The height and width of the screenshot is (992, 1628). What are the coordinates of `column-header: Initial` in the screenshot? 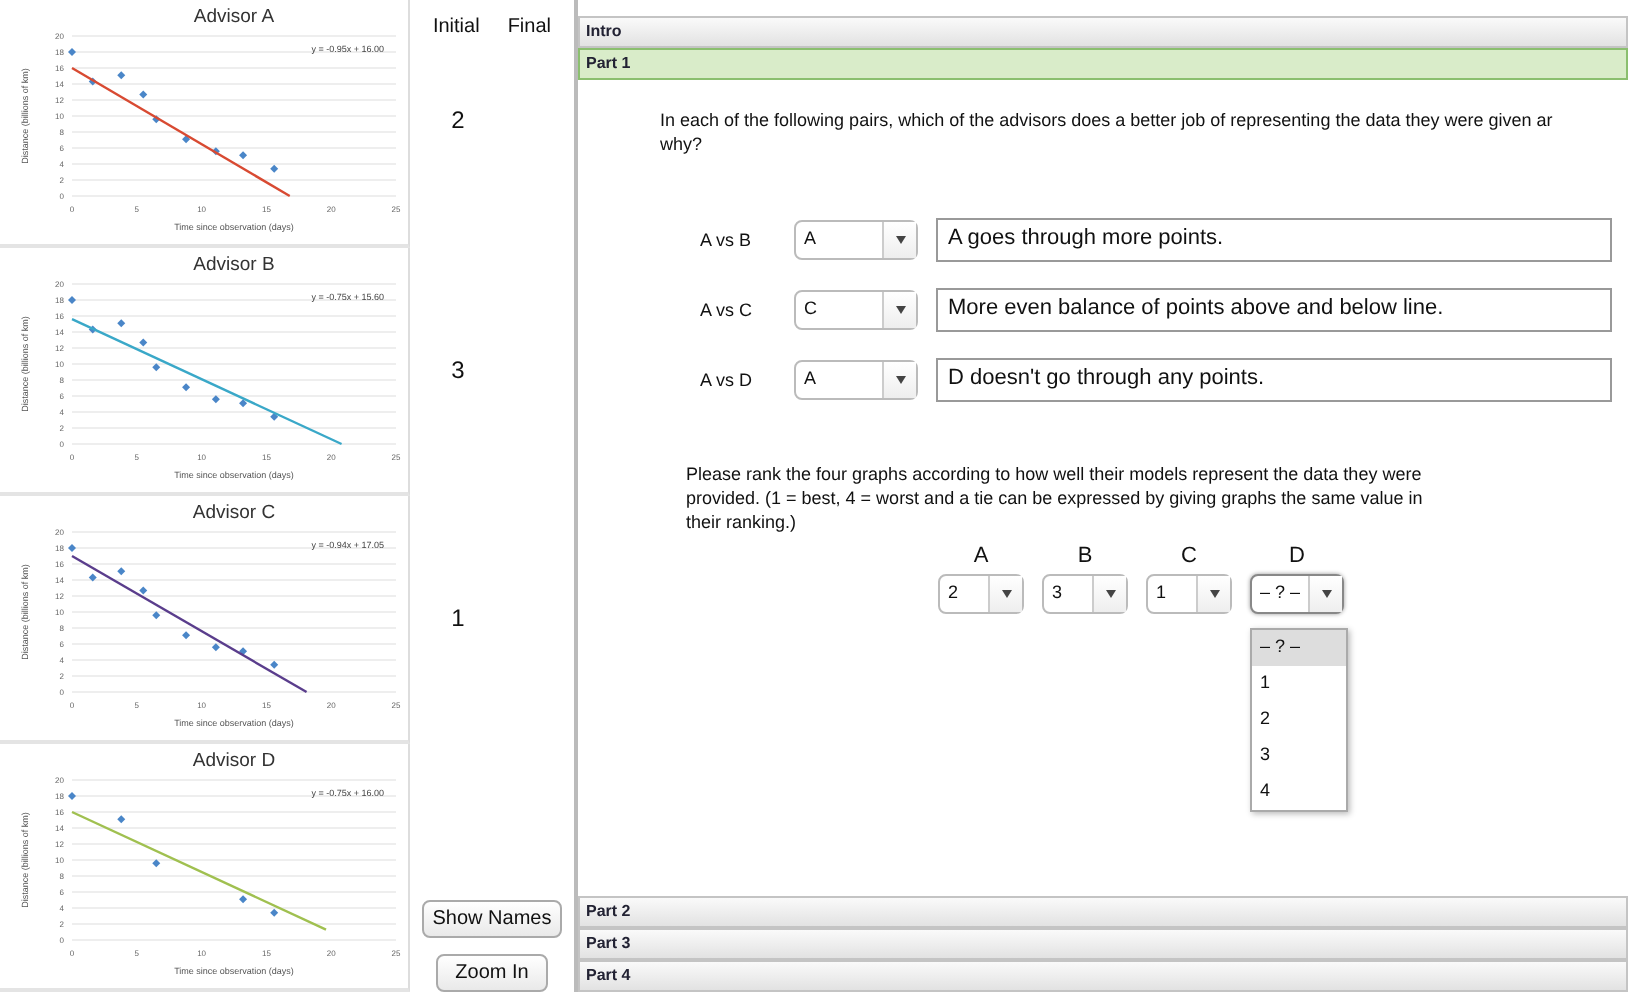 It's located at (456, 27).